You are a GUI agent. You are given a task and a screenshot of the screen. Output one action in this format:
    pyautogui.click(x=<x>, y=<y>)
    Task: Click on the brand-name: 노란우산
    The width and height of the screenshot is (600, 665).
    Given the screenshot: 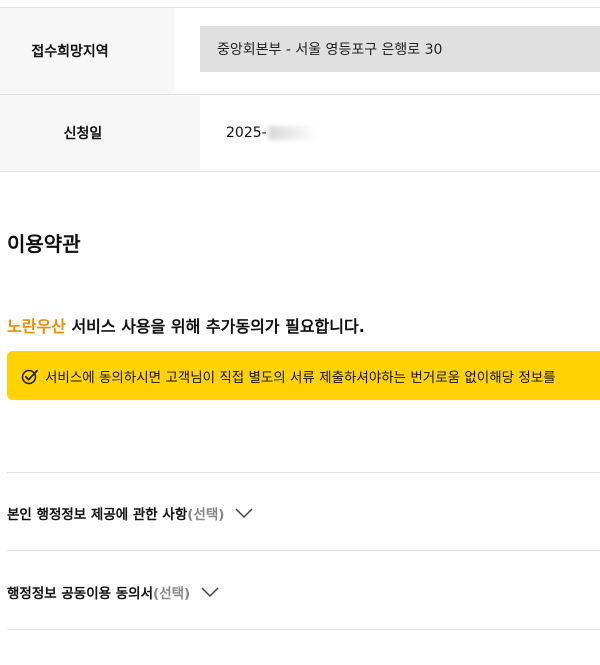 What is the action you would take?
    pyautogui.click(x=36, y=326)
    